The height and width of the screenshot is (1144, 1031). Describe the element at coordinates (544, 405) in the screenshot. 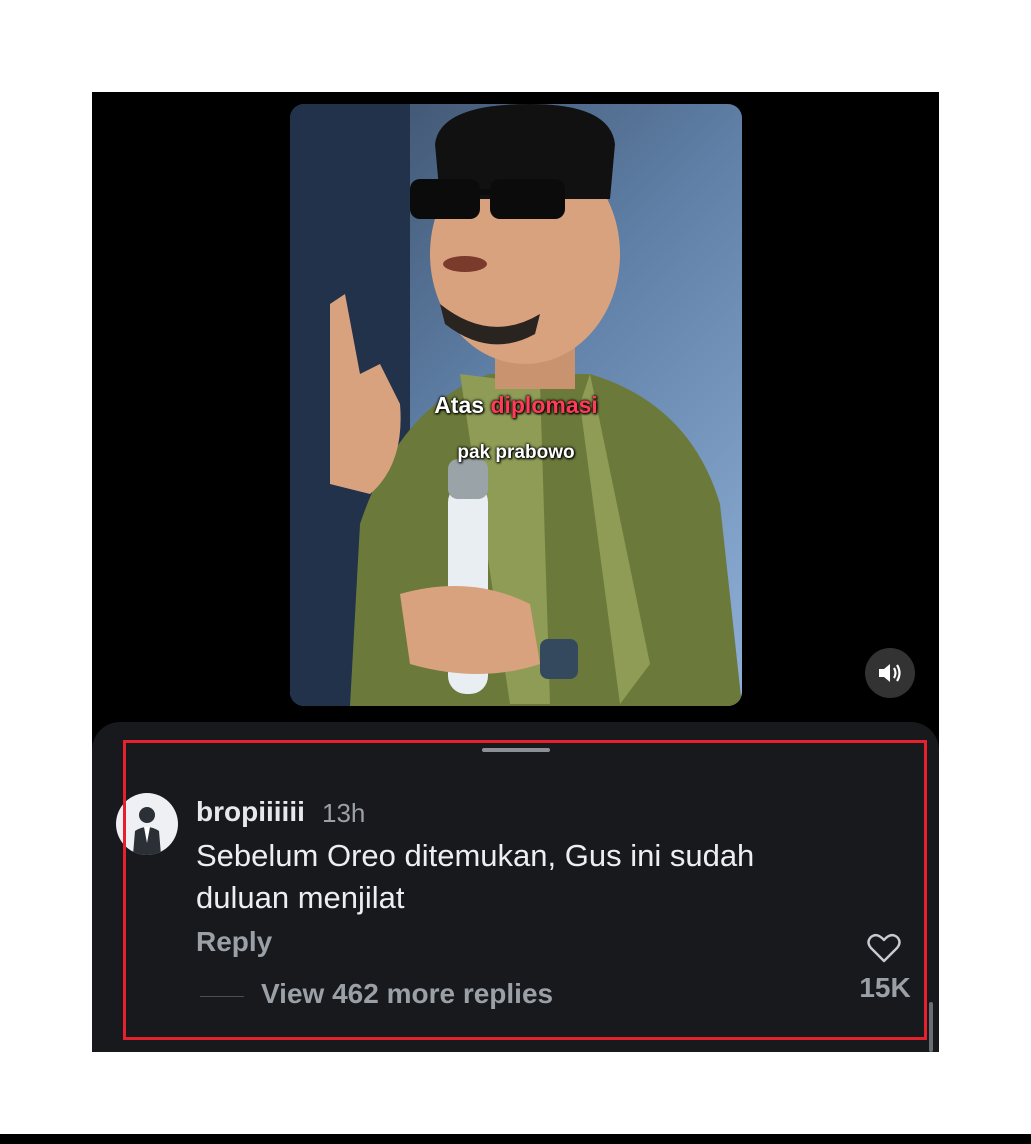

I see `caption-highlight-word: diplomasi` at that location.